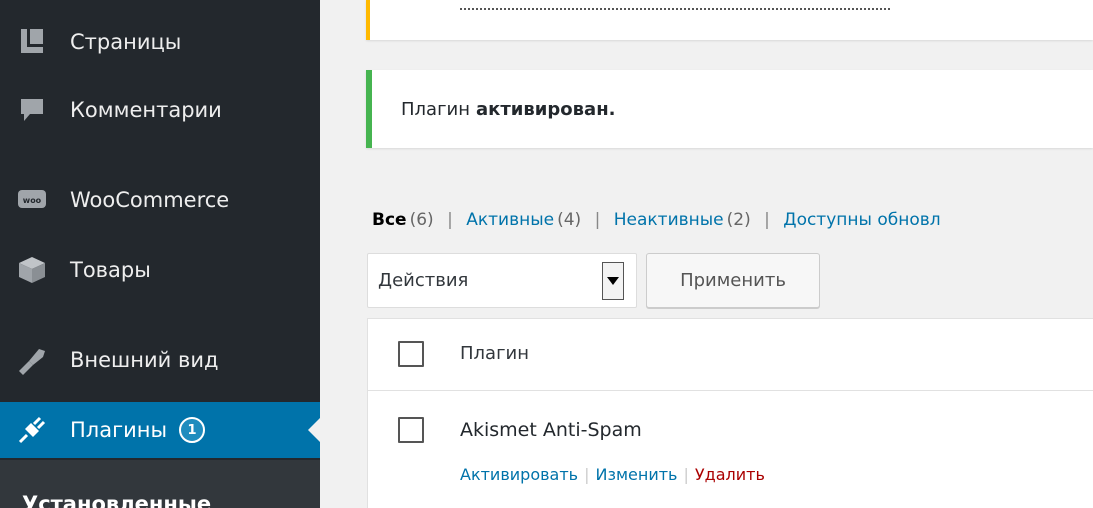  I want to click on menu-item-comments: Комментарии, so click(160, 110).